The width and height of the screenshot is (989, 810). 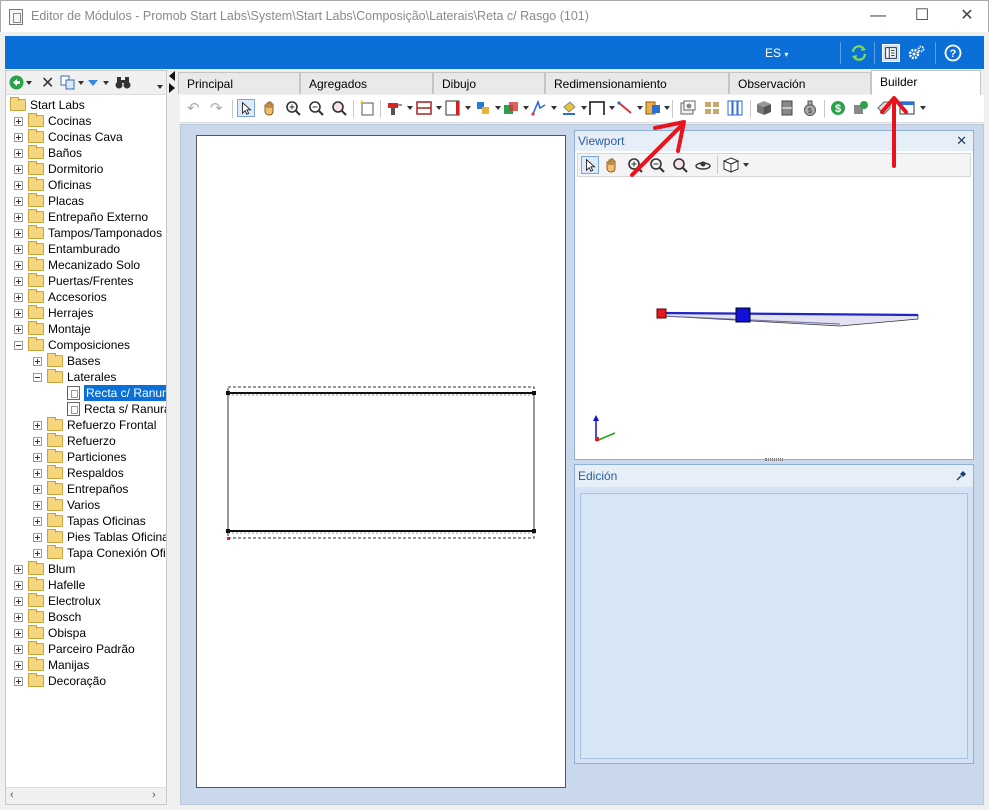 What do you see at coordinates (483, 108) in the screenshot?
I see `fitting-icon` at bounding box center [483, 108].